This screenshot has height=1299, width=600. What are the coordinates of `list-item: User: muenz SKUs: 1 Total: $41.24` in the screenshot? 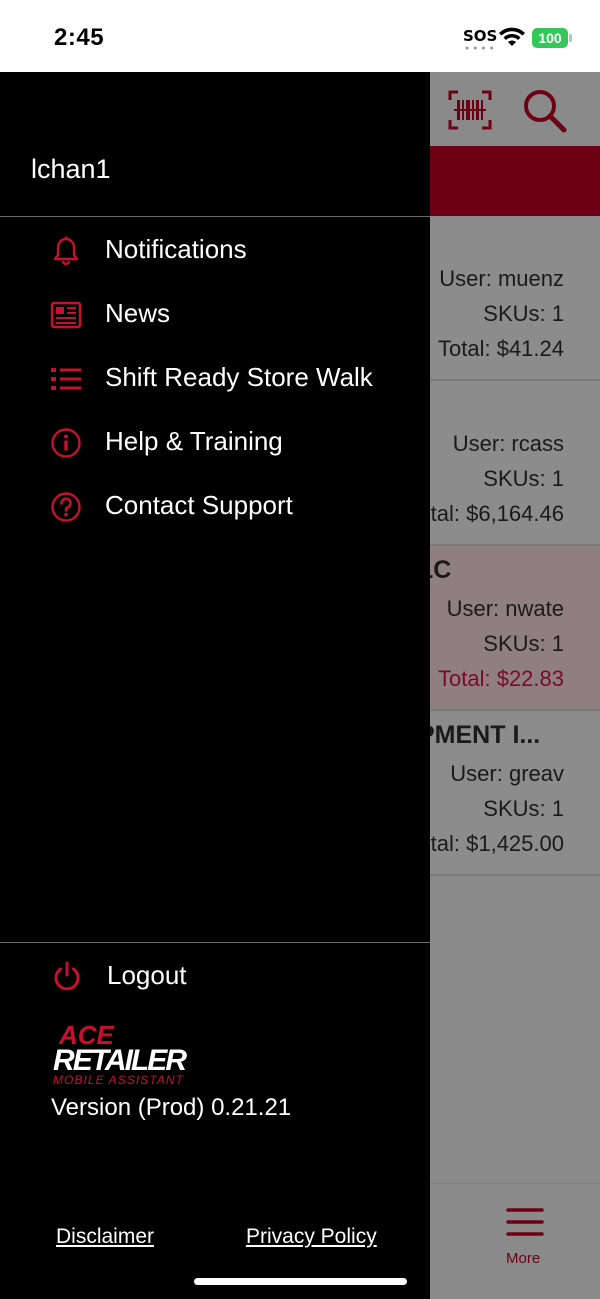 It's located at (515, 298).